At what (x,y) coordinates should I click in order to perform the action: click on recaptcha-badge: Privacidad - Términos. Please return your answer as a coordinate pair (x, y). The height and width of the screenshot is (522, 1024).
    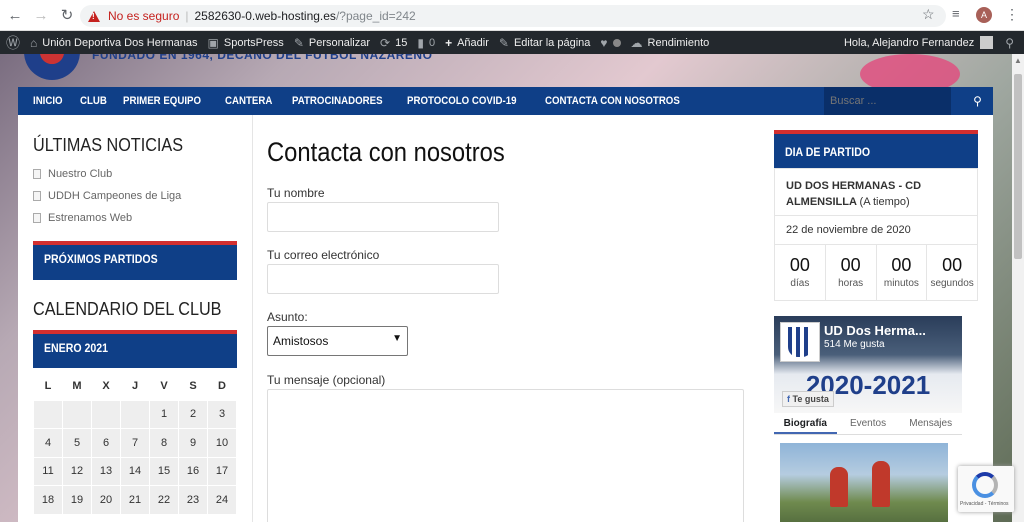
    Looking at the image, I should click on (986, 489).